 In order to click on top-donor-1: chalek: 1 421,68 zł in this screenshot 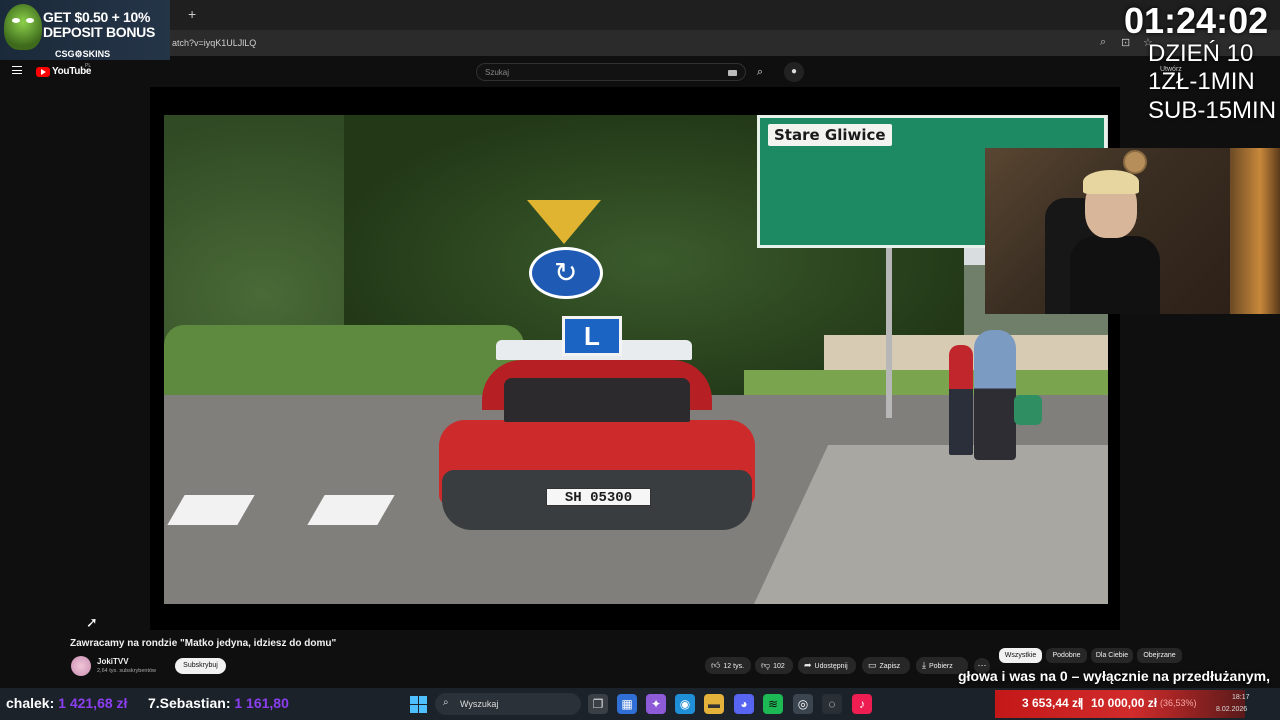, I will do `click(66, 703)`.